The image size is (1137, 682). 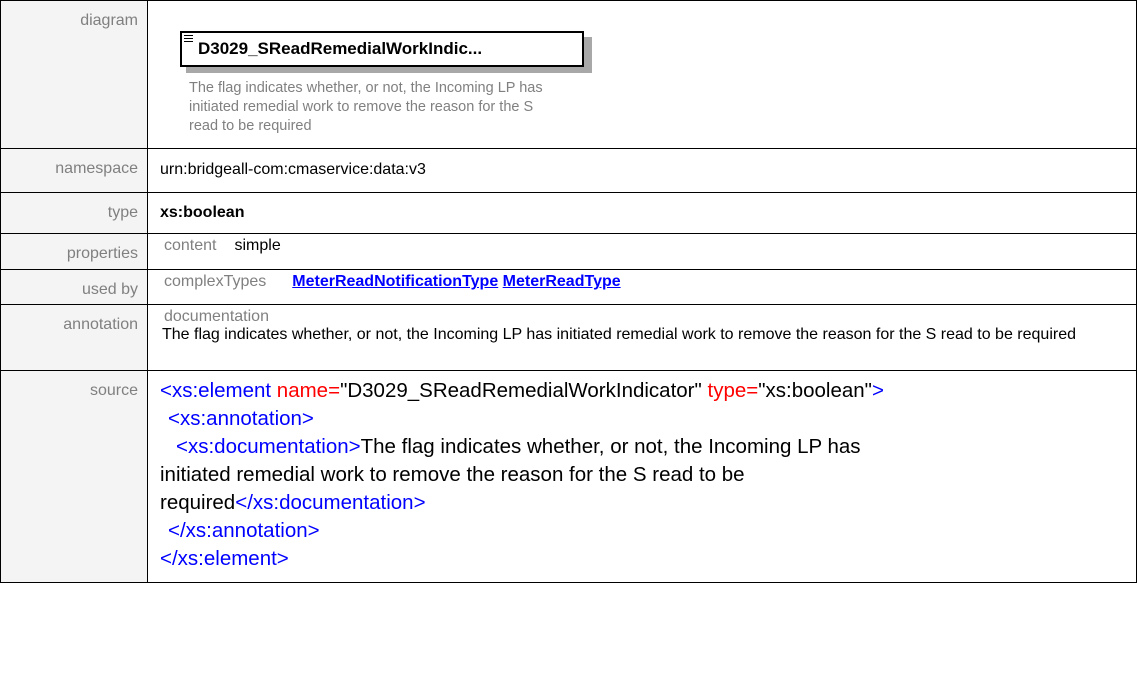 I want to click on src-documentation-open: <xs:documentation>, so click(x=268, y=446).